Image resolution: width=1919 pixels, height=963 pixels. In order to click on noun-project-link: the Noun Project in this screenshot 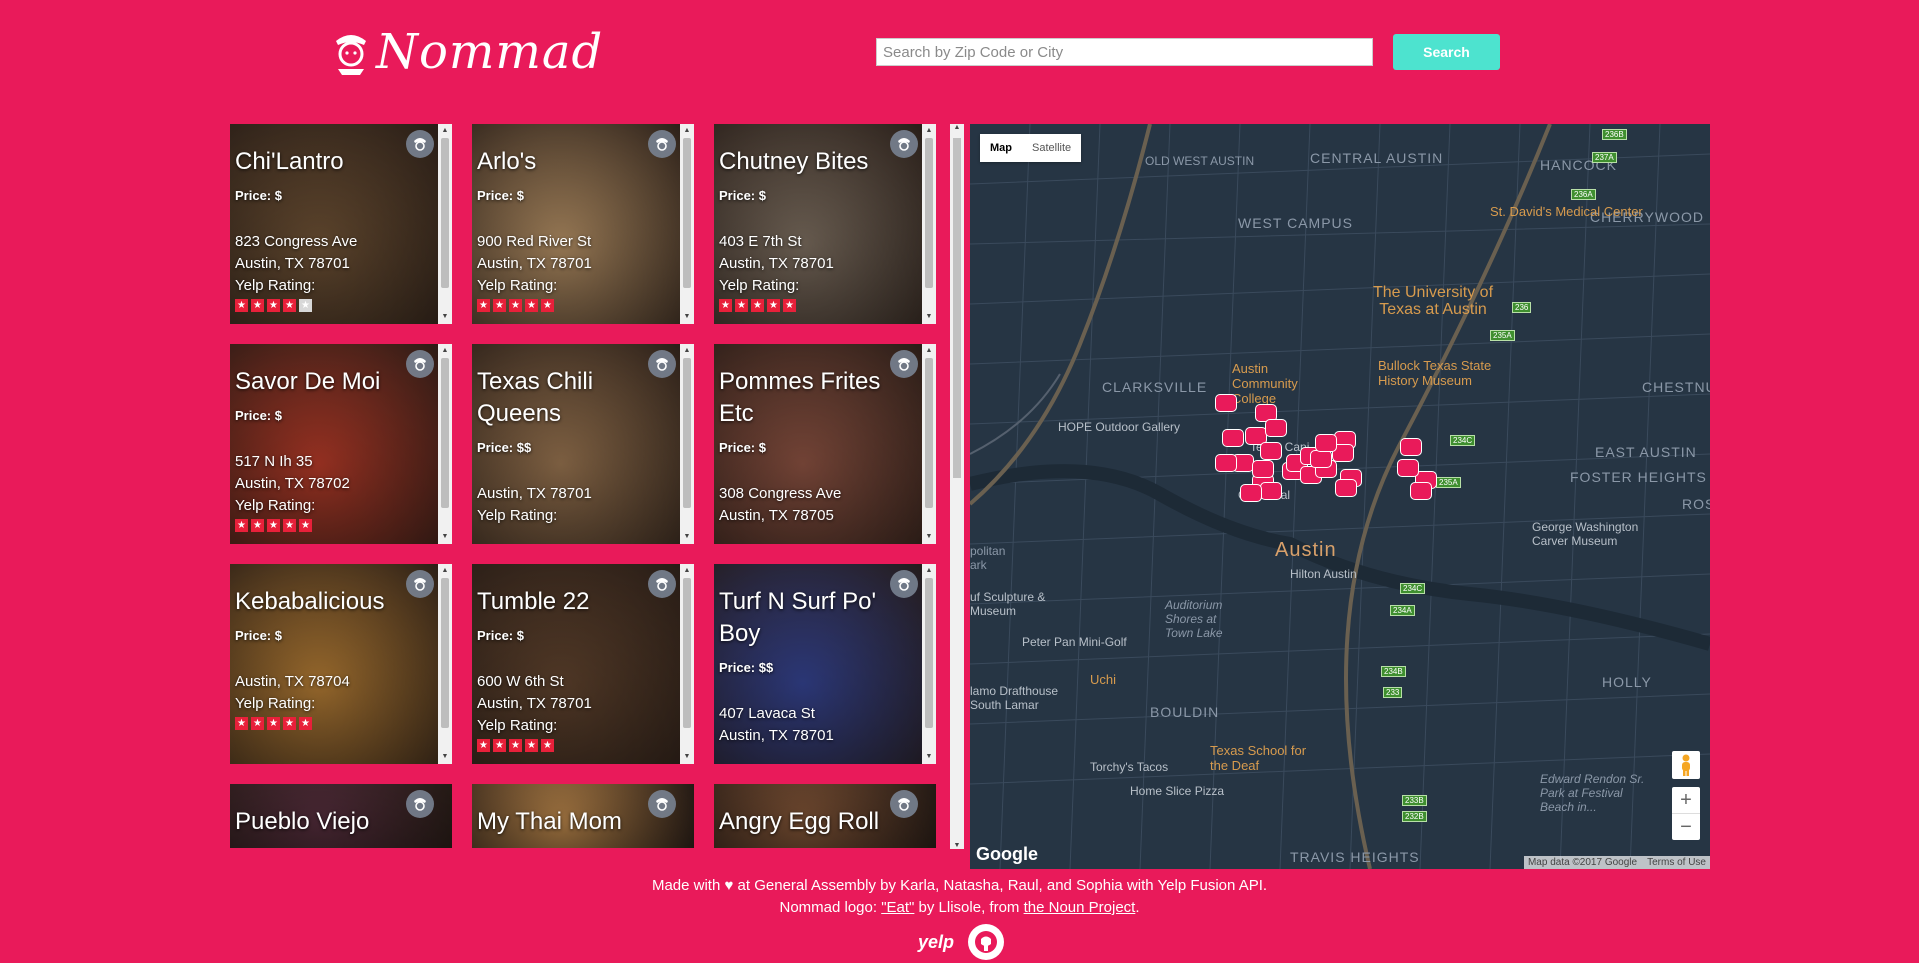, I will do `click(1080, 907)`.